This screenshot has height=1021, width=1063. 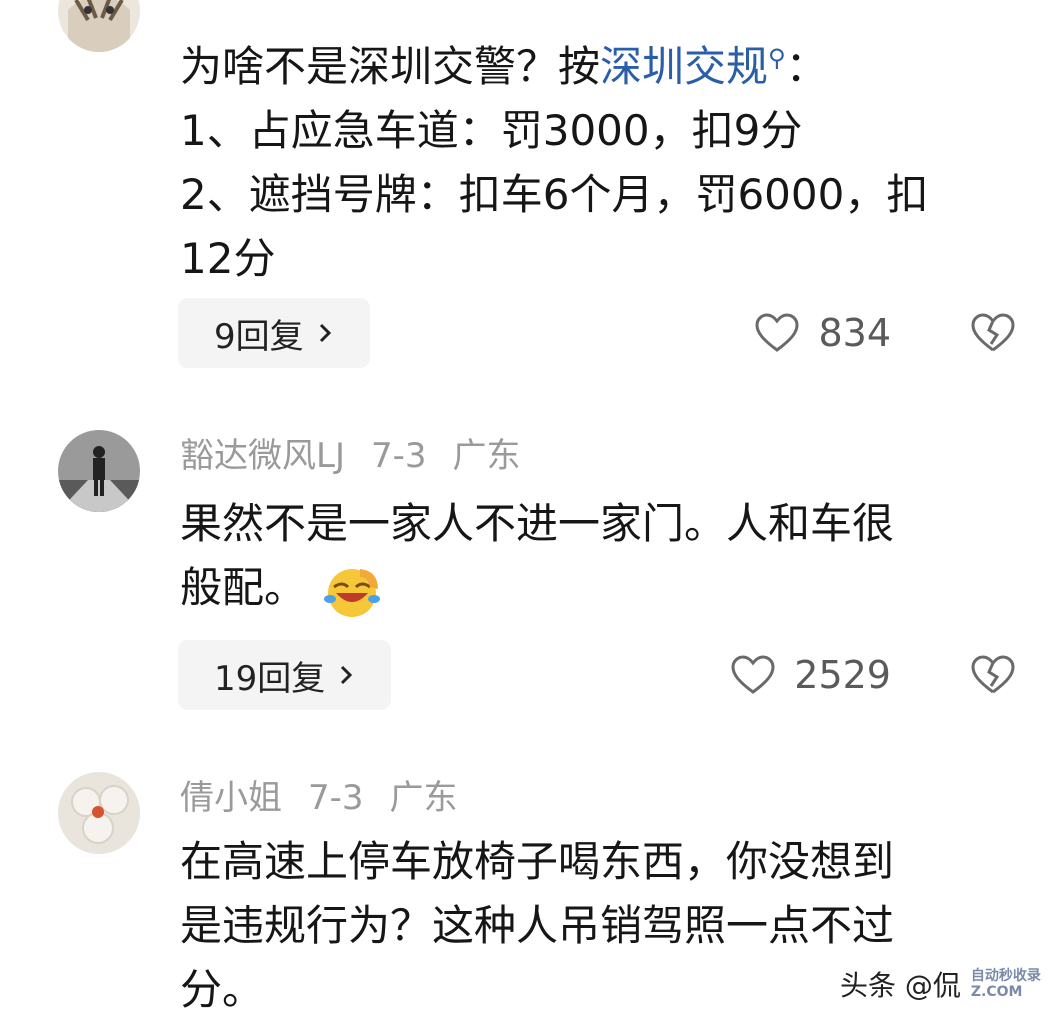 I want to click on username: 豁达微风LJ, so click(x=262, y=456).